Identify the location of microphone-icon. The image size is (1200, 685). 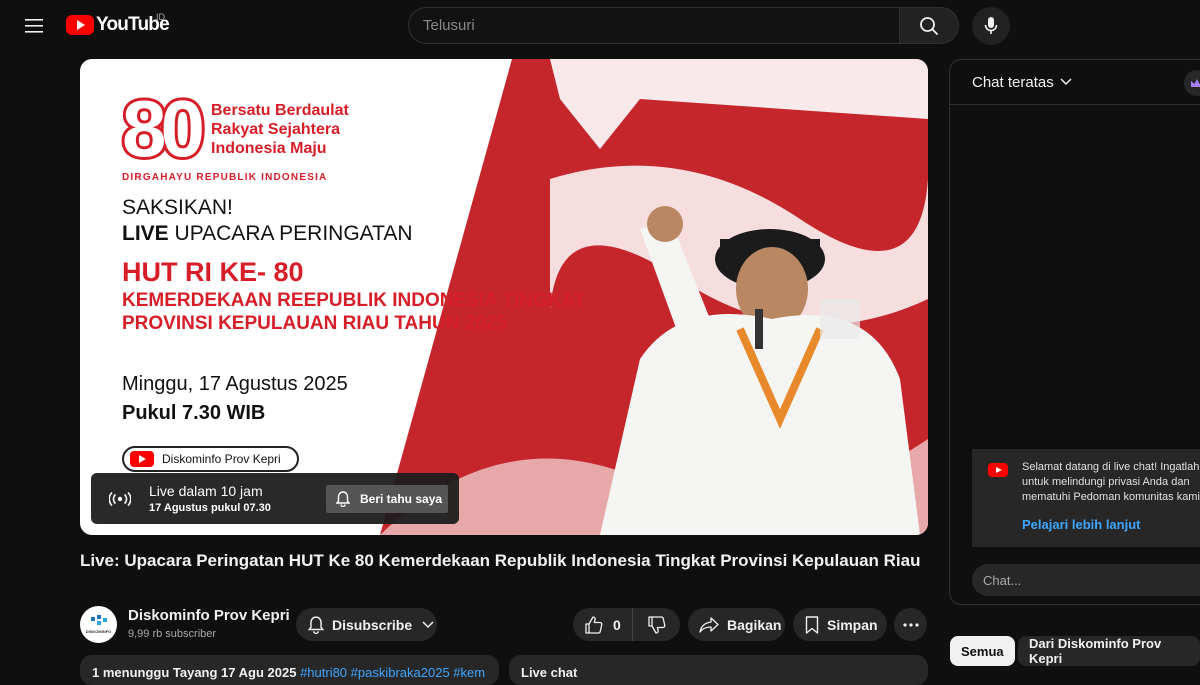
(991, 25).